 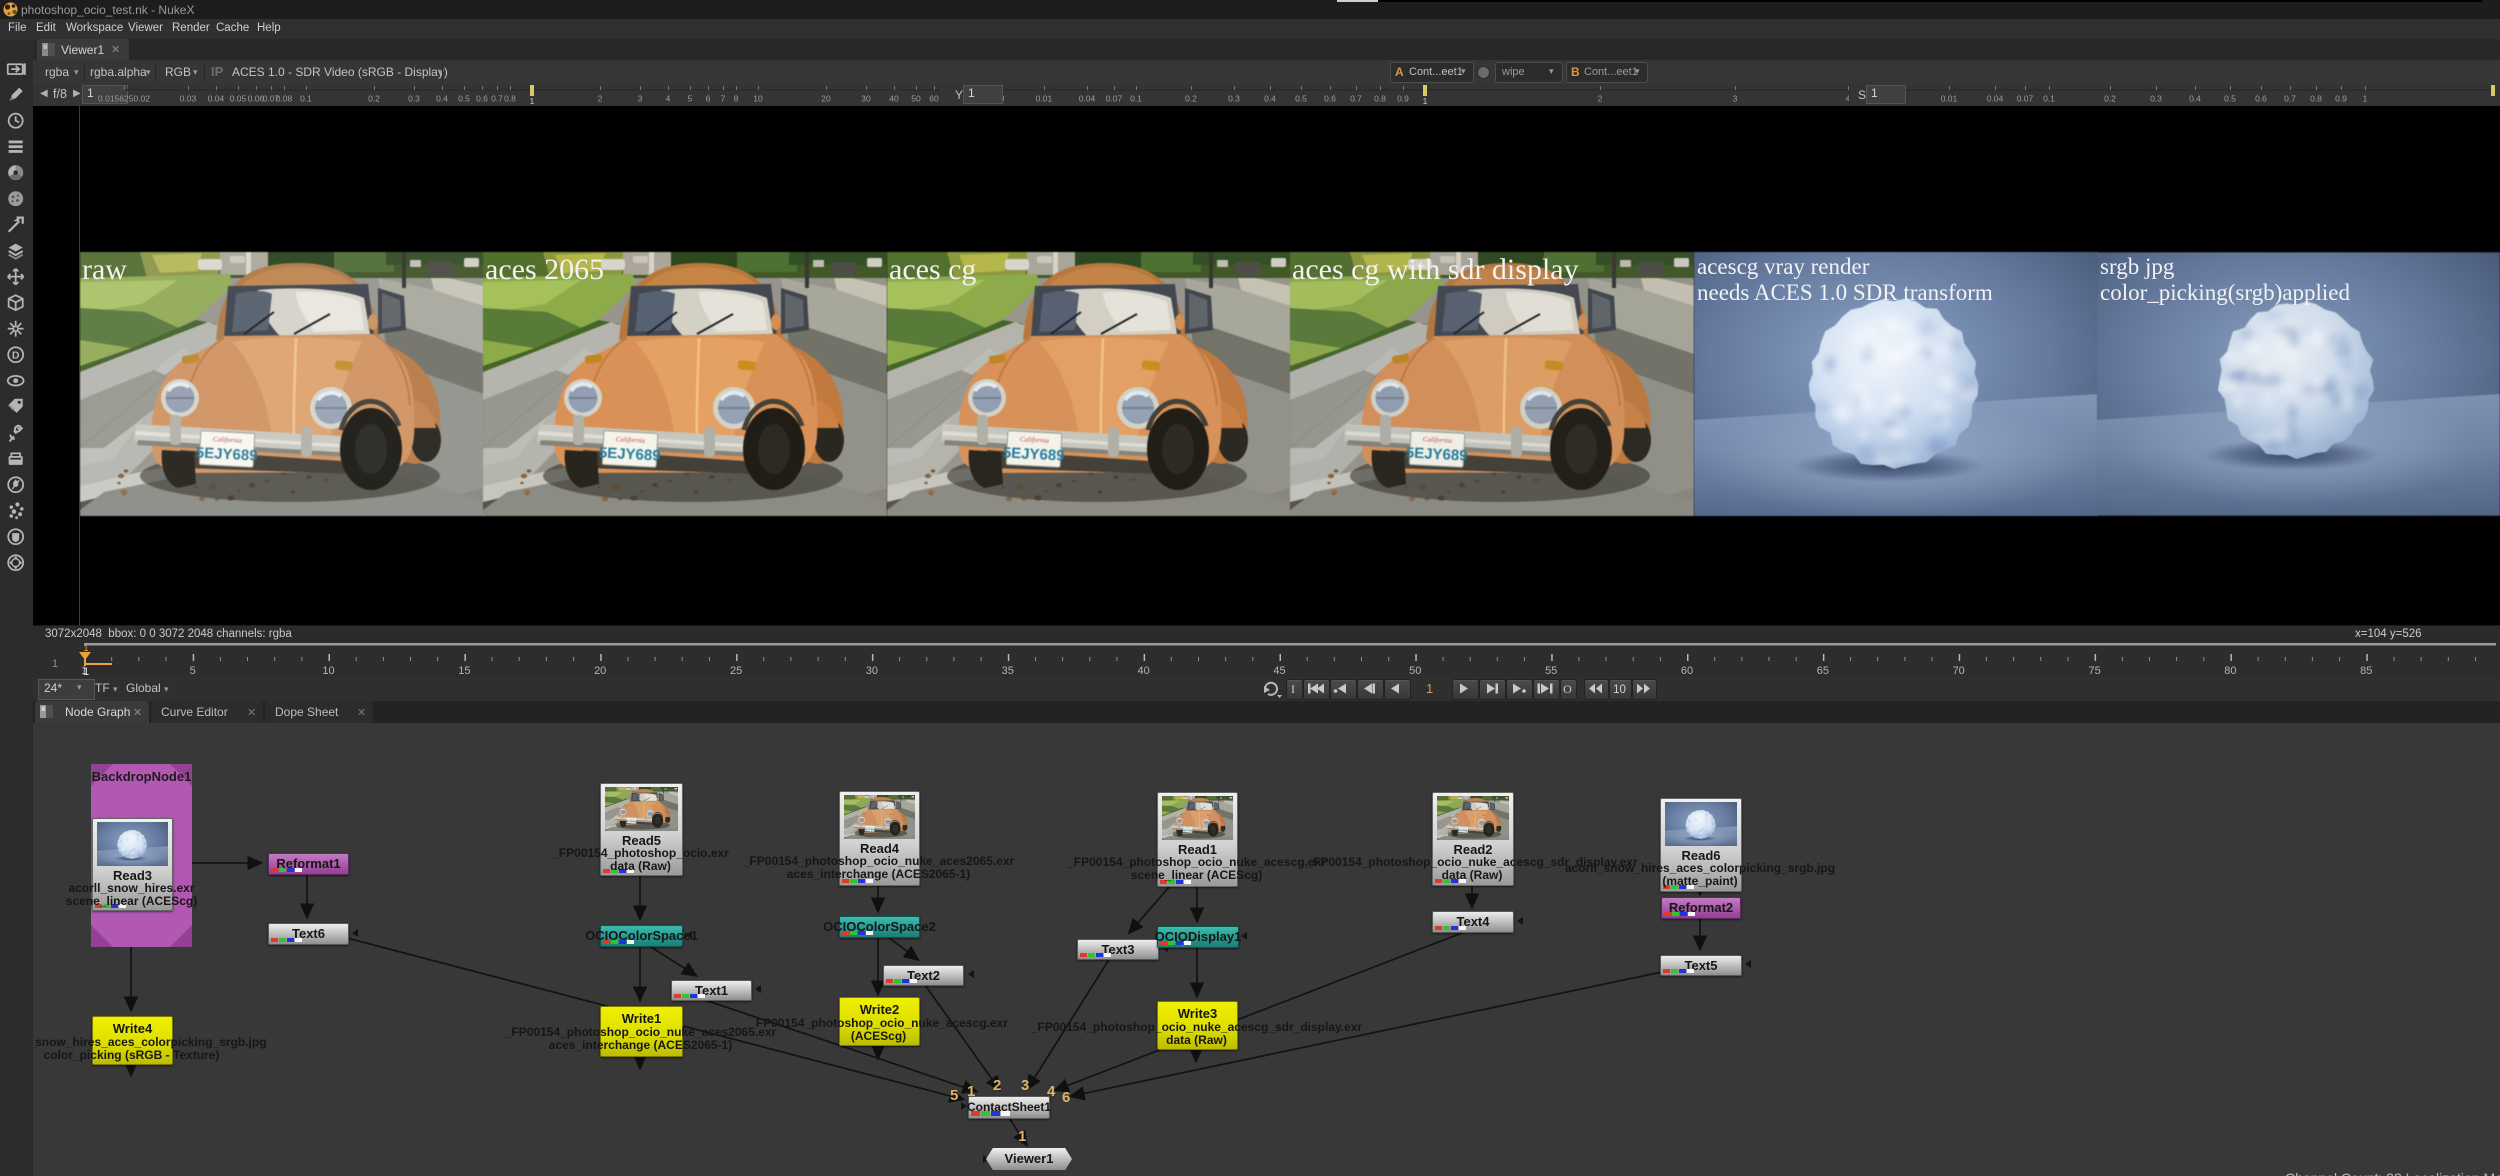 I want to click on svg-text: S, so click(x=1862, y=95).